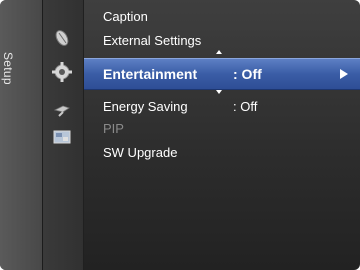 This screenshot has width=360, height=270. Describe the element at coordinates (222, 74) in the screenshot. I see `menu-item-entertainment: Entertainment : Off` at that location.